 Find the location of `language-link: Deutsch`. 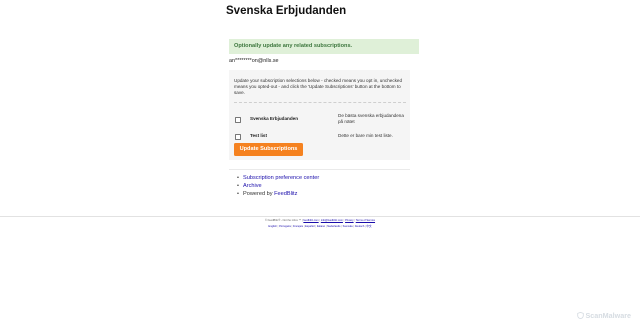

language-link: Deutsch is located at coordinates (360, 226).